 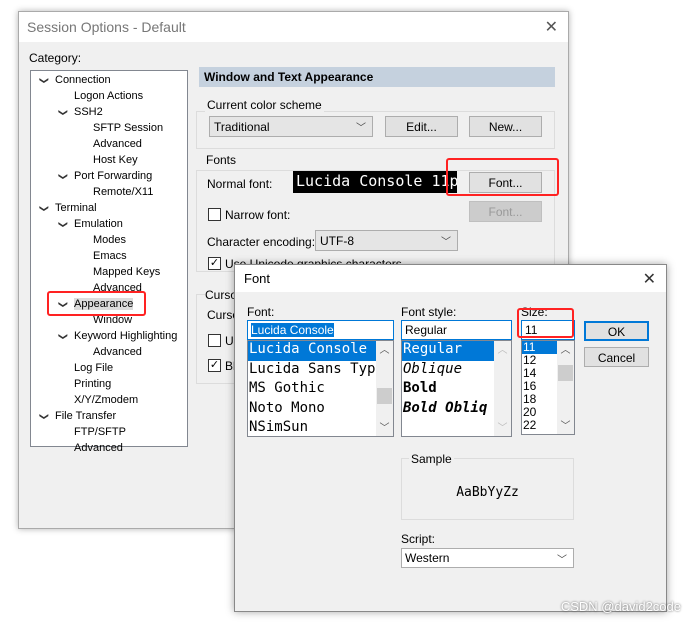 I want to click on ok-button: OK, so click(x=616, y=331).